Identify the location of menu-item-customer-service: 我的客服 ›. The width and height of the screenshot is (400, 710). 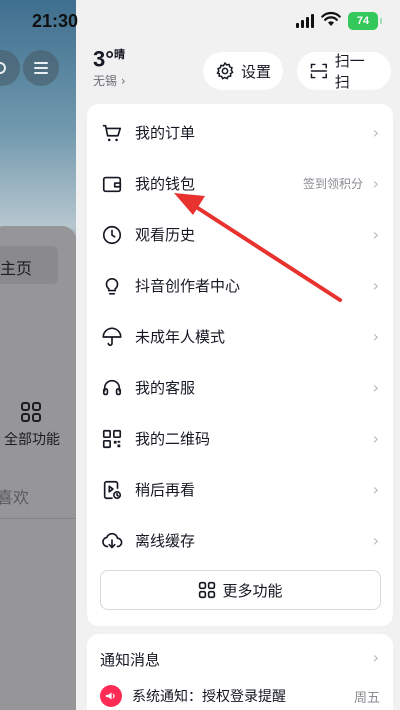
(240, 387).